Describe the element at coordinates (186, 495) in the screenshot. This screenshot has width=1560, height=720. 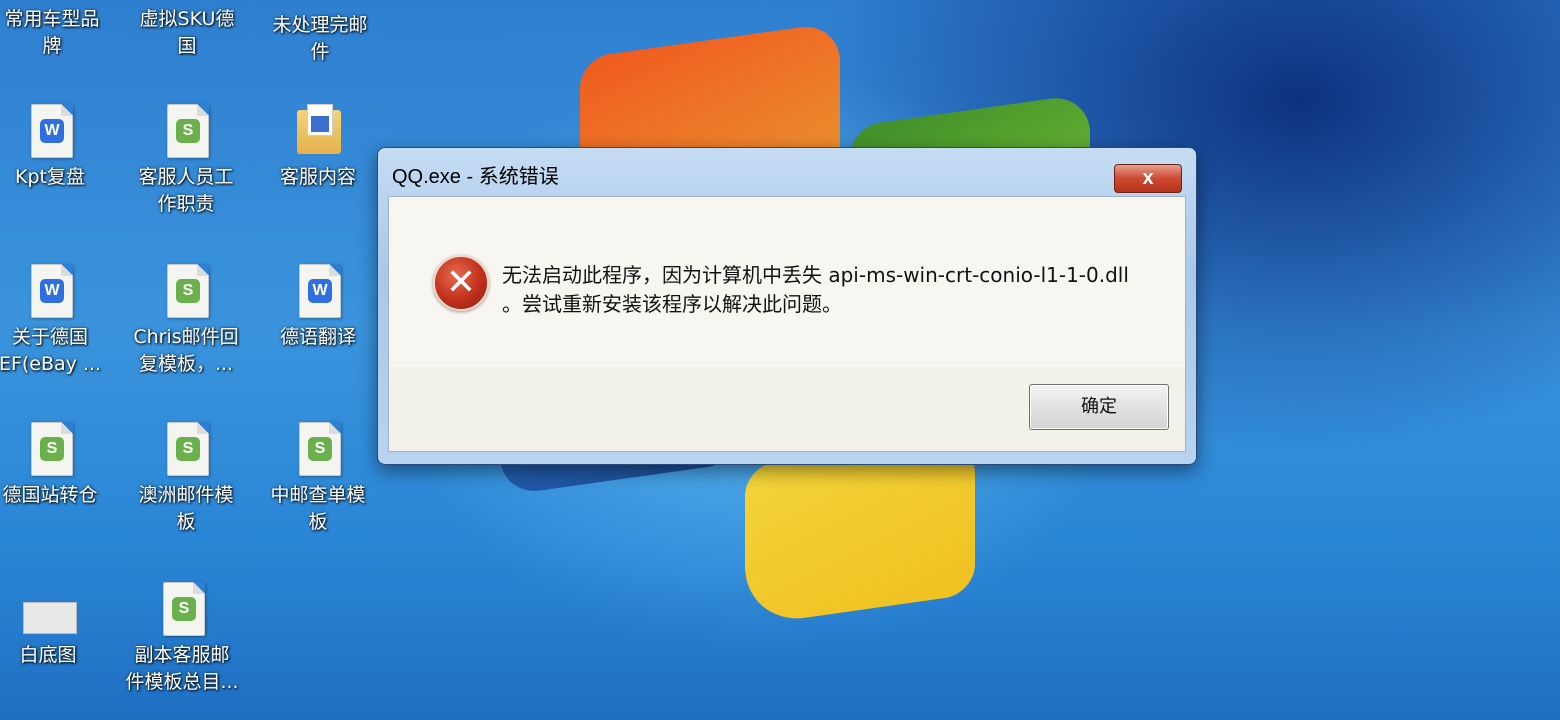
I see `icon-label: 澳洲邮件模` at that location.